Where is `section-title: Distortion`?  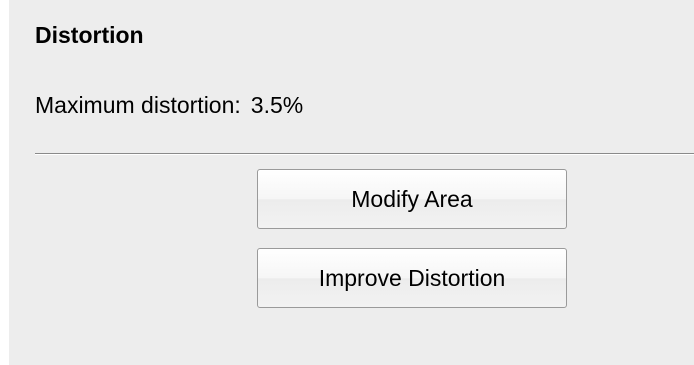 section-title: Distortion is located at coordinates (89, 35).